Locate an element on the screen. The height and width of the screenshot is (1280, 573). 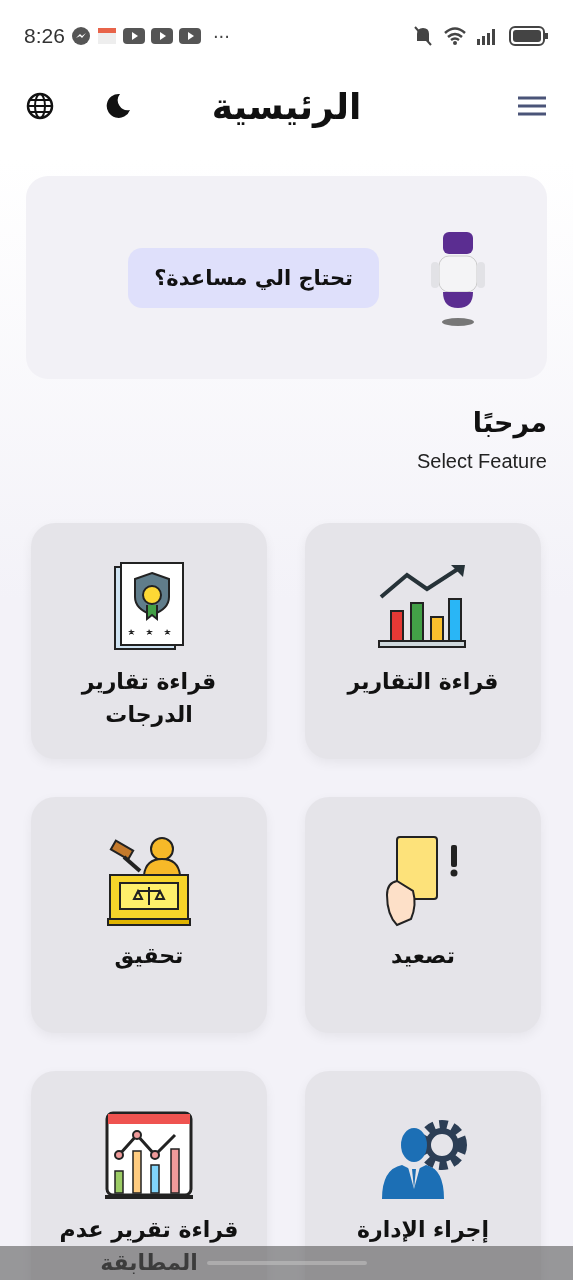
feature-card: قراءة تقارير الدرجات is located at coordinates (149, 641).